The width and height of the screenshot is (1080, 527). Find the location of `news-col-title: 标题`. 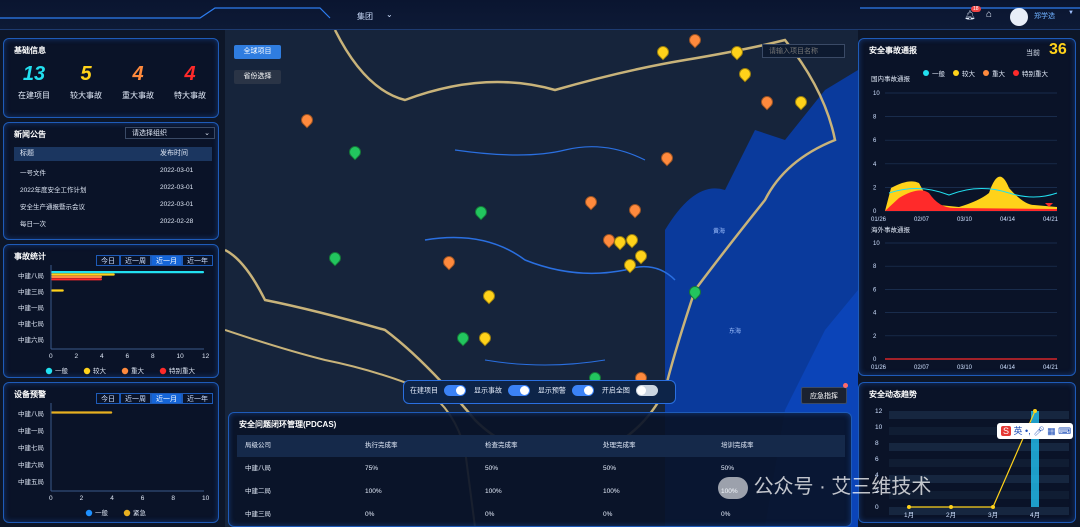

news-col-title: 标题 is located at coordinates (27, 153).